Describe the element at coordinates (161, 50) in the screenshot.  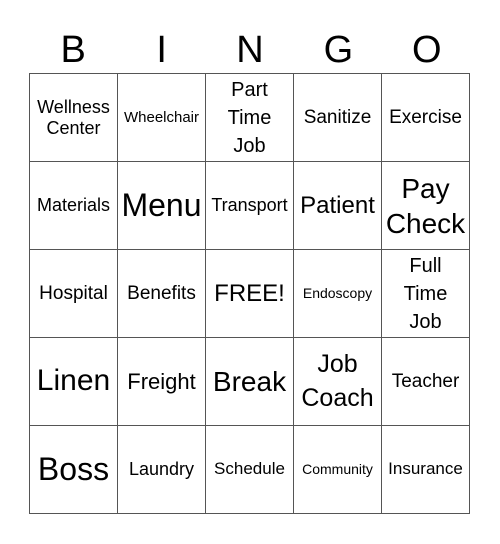
I see `header-letter-i: I` at that location.